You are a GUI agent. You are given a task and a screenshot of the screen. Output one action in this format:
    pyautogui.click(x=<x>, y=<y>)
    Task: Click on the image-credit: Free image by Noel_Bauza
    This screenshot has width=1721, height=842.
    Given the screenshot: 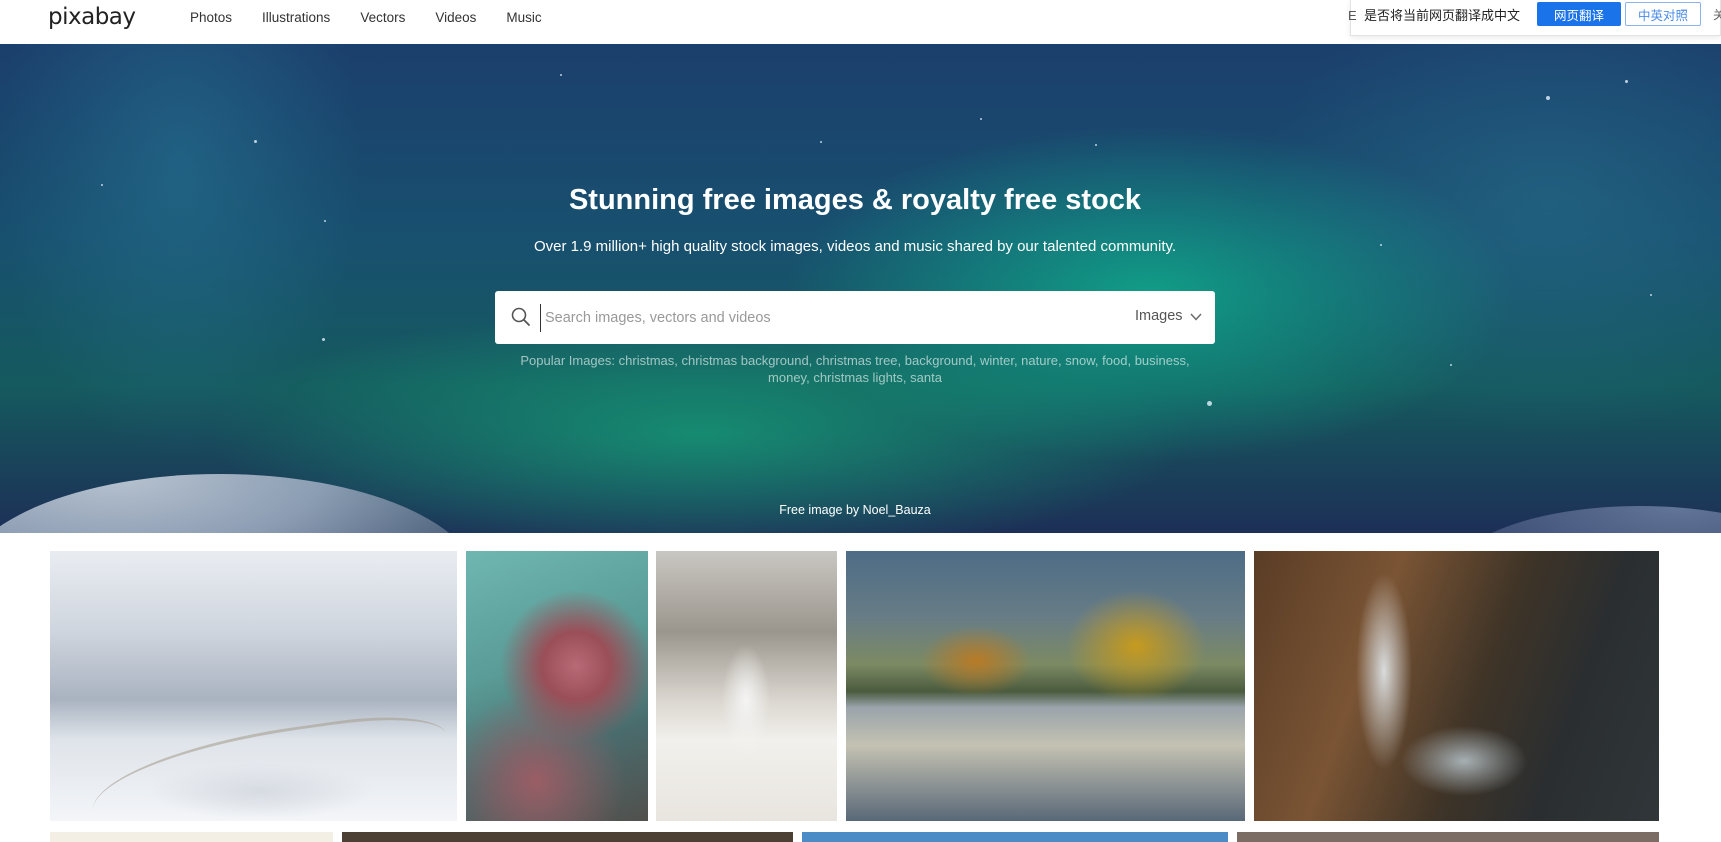 What is the action you would take?
    pyautogui.click(x=855, y=510)
    